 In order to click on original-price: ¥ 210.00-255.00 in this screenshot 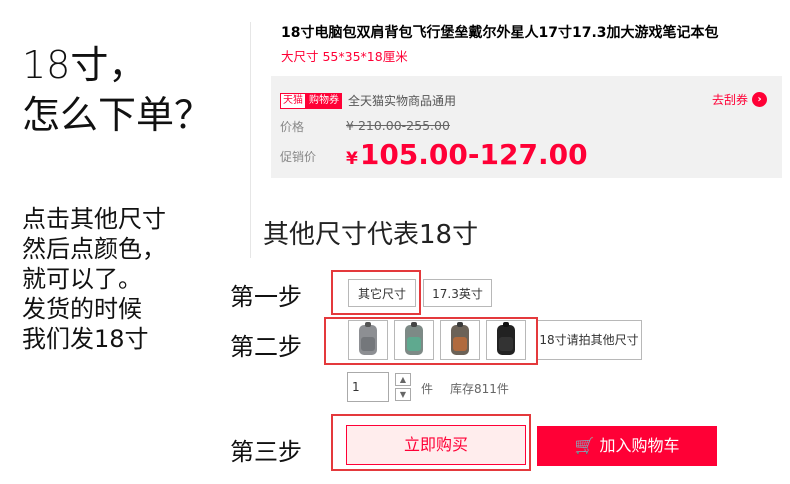, I will do `click(398, 125)`.